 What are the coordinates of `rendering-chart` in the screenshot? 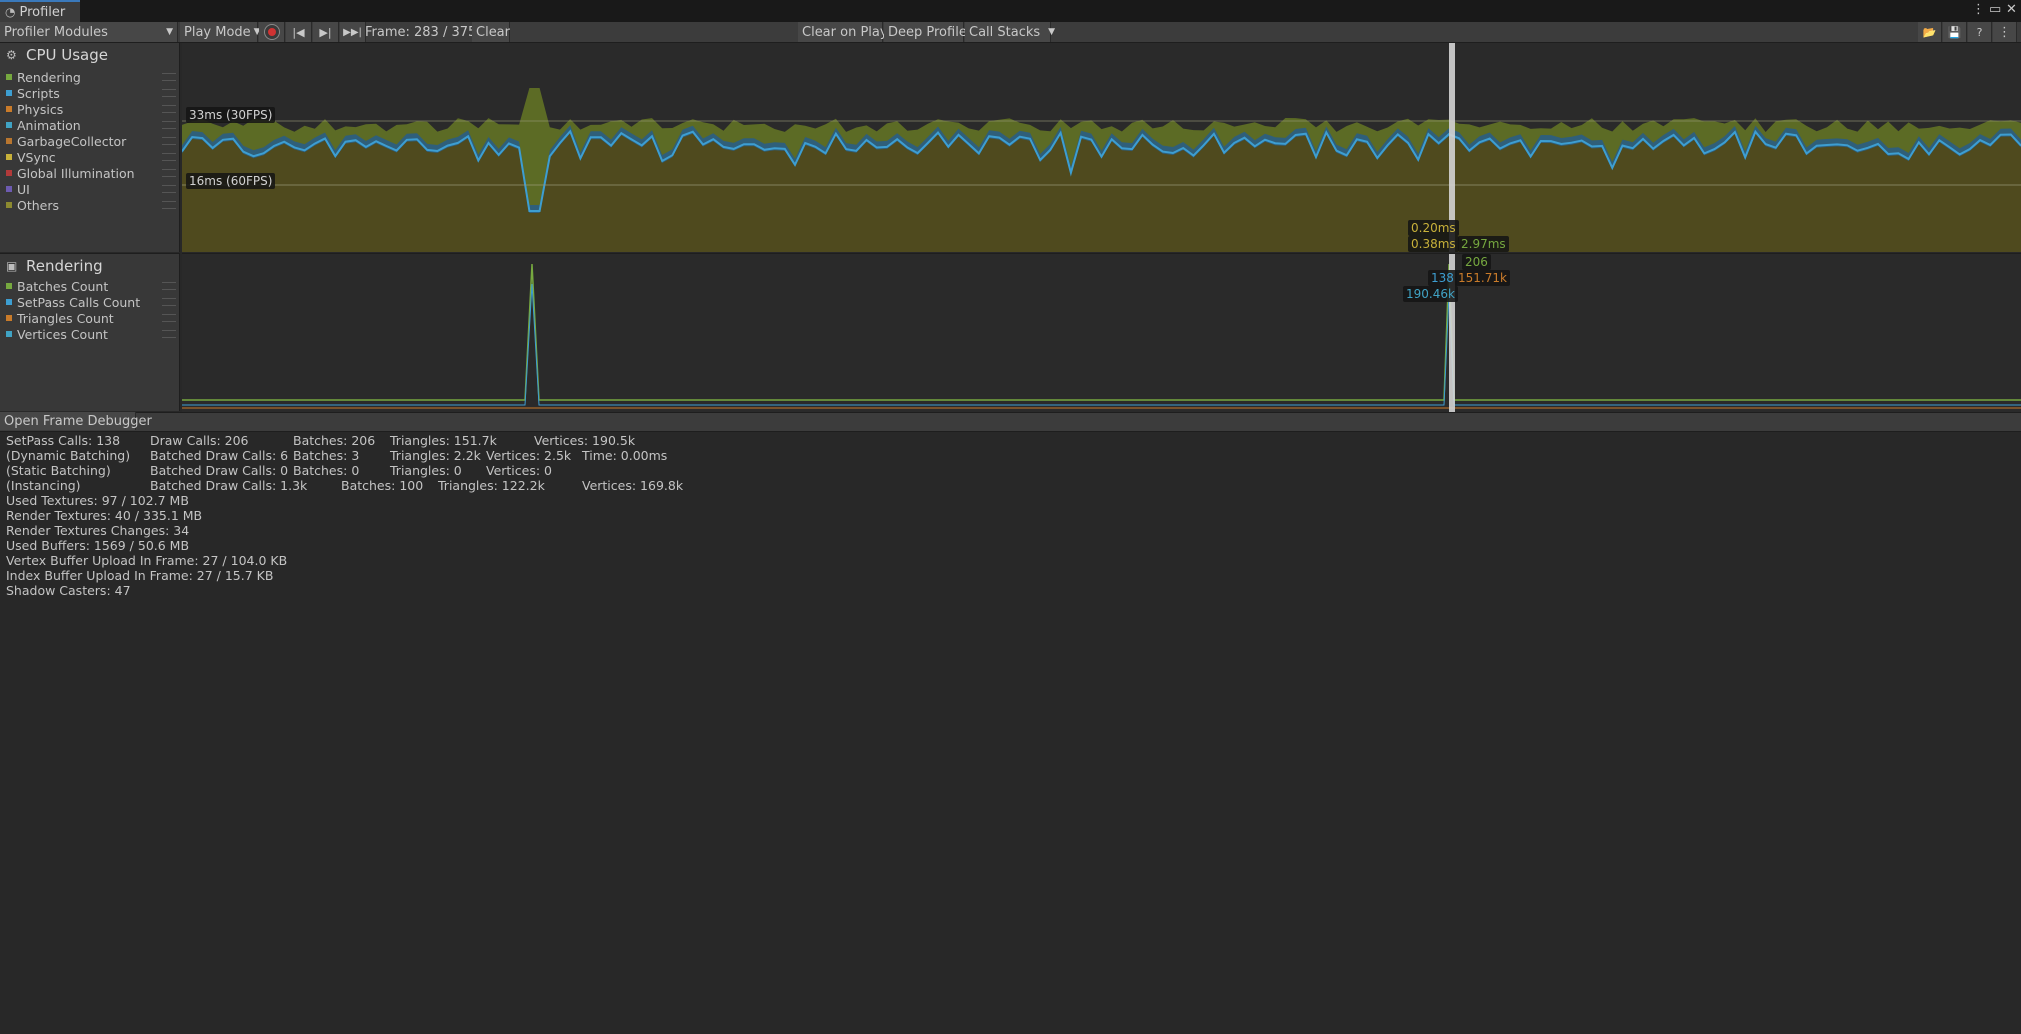 It's located at (1101, 333).